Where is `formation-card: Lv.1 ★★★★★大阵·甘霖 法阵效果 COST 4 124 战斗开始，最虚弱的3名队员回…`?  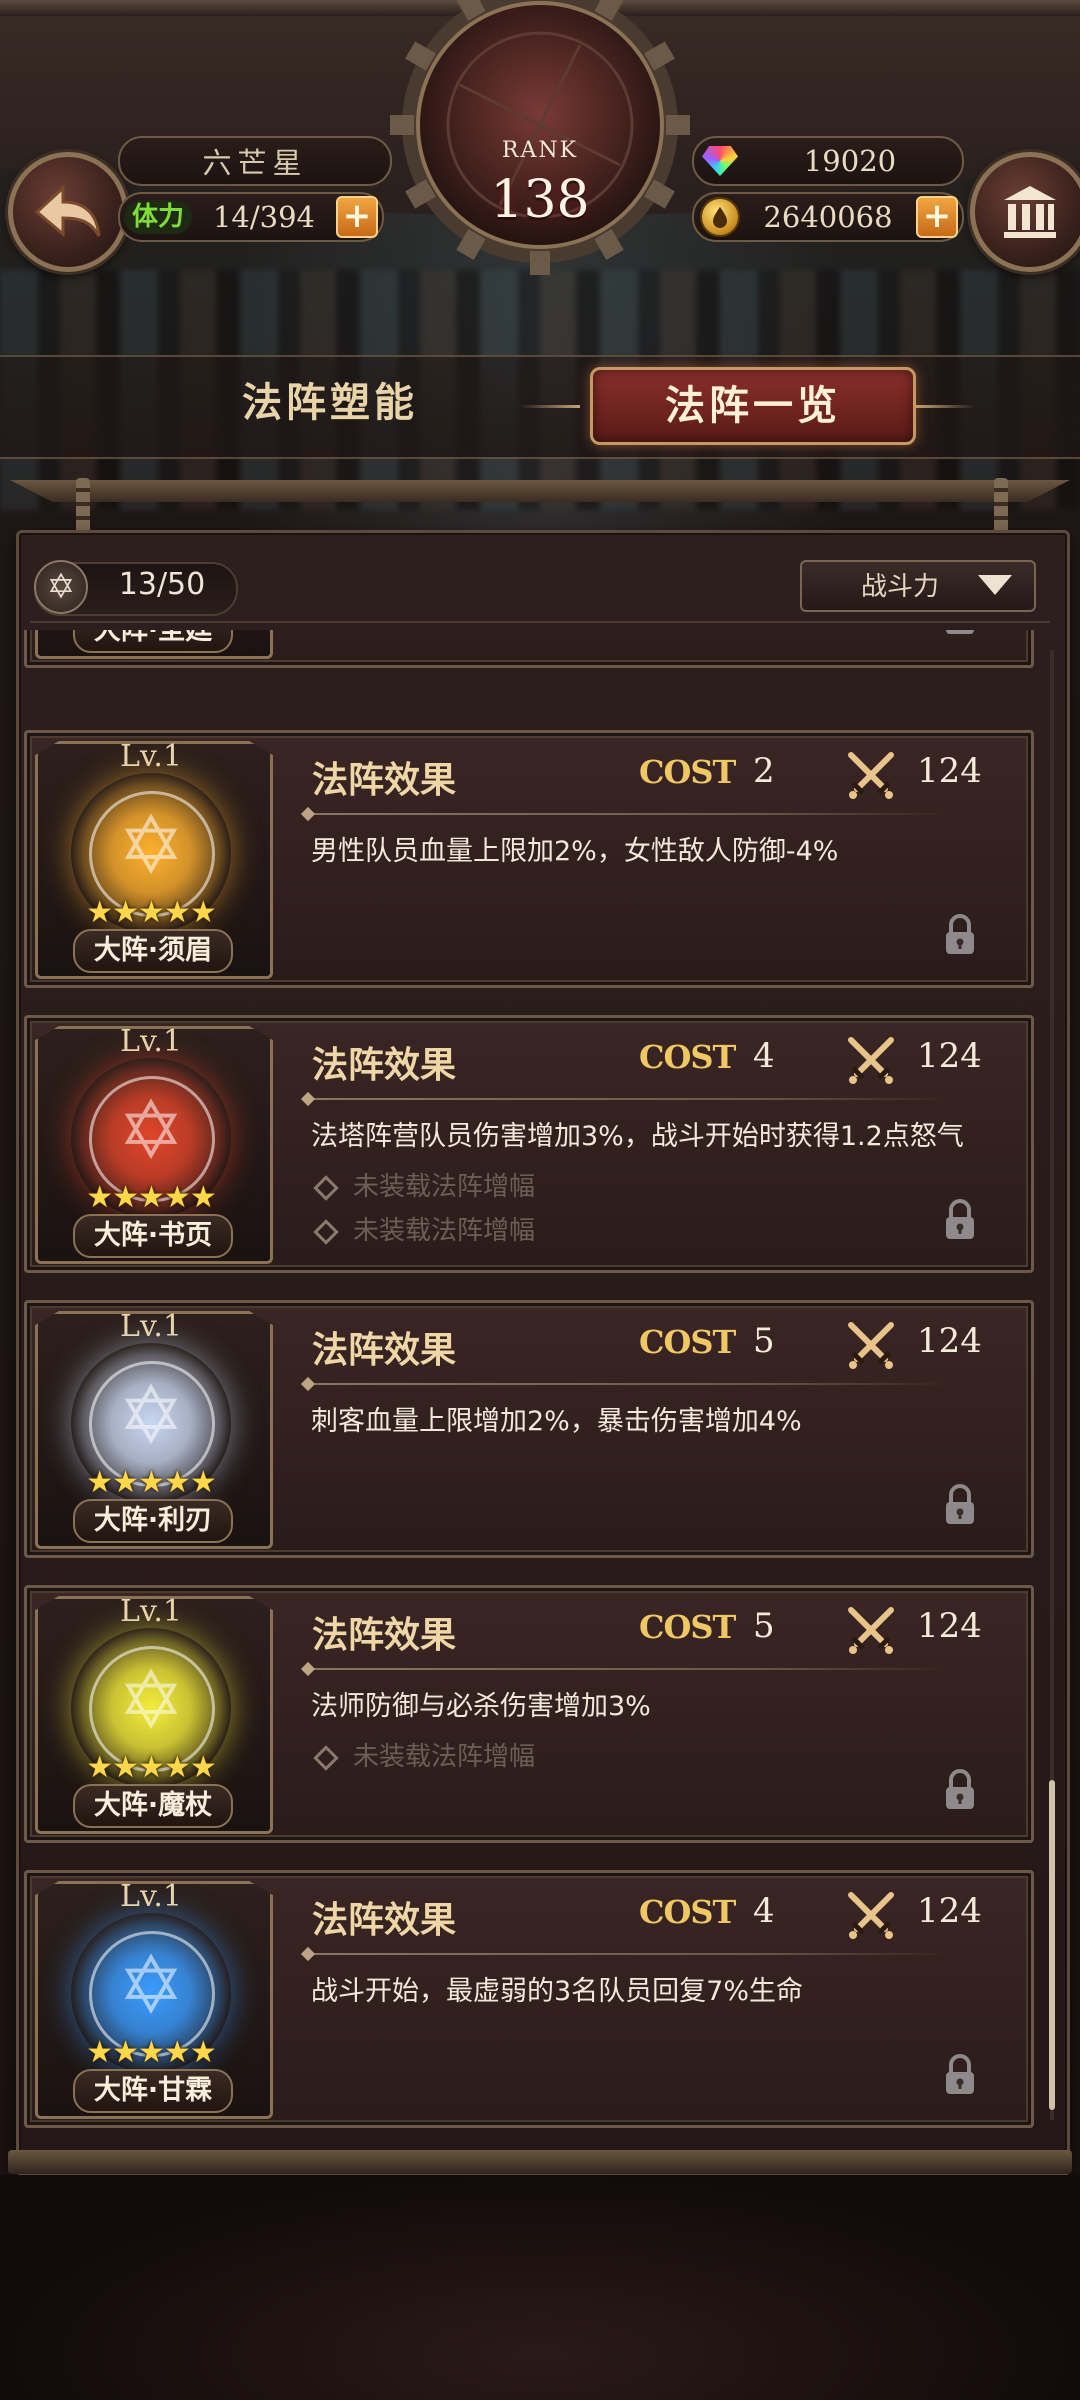
formation-card: Lv.1 ★★★★★大阵·甘霖 法阵效果 COST 4 124 战斗开始，最虚弱的3名队员回… is located at coordinates (529, 1999).